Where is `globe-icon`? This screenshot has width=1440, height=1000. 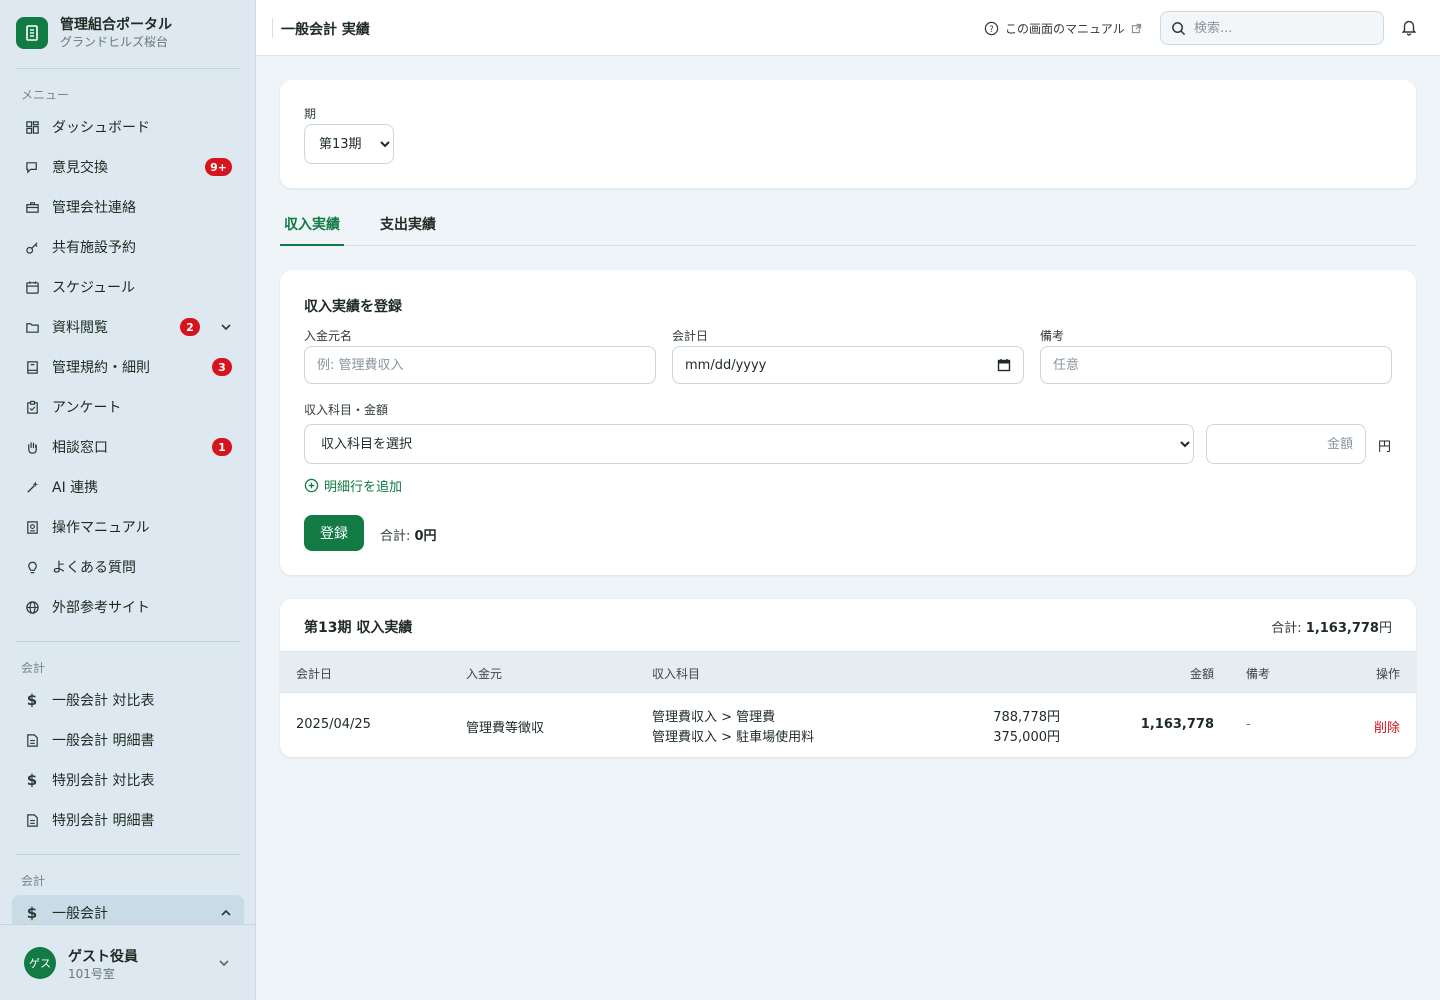 globe-icon is located at coordinates (32, 607).